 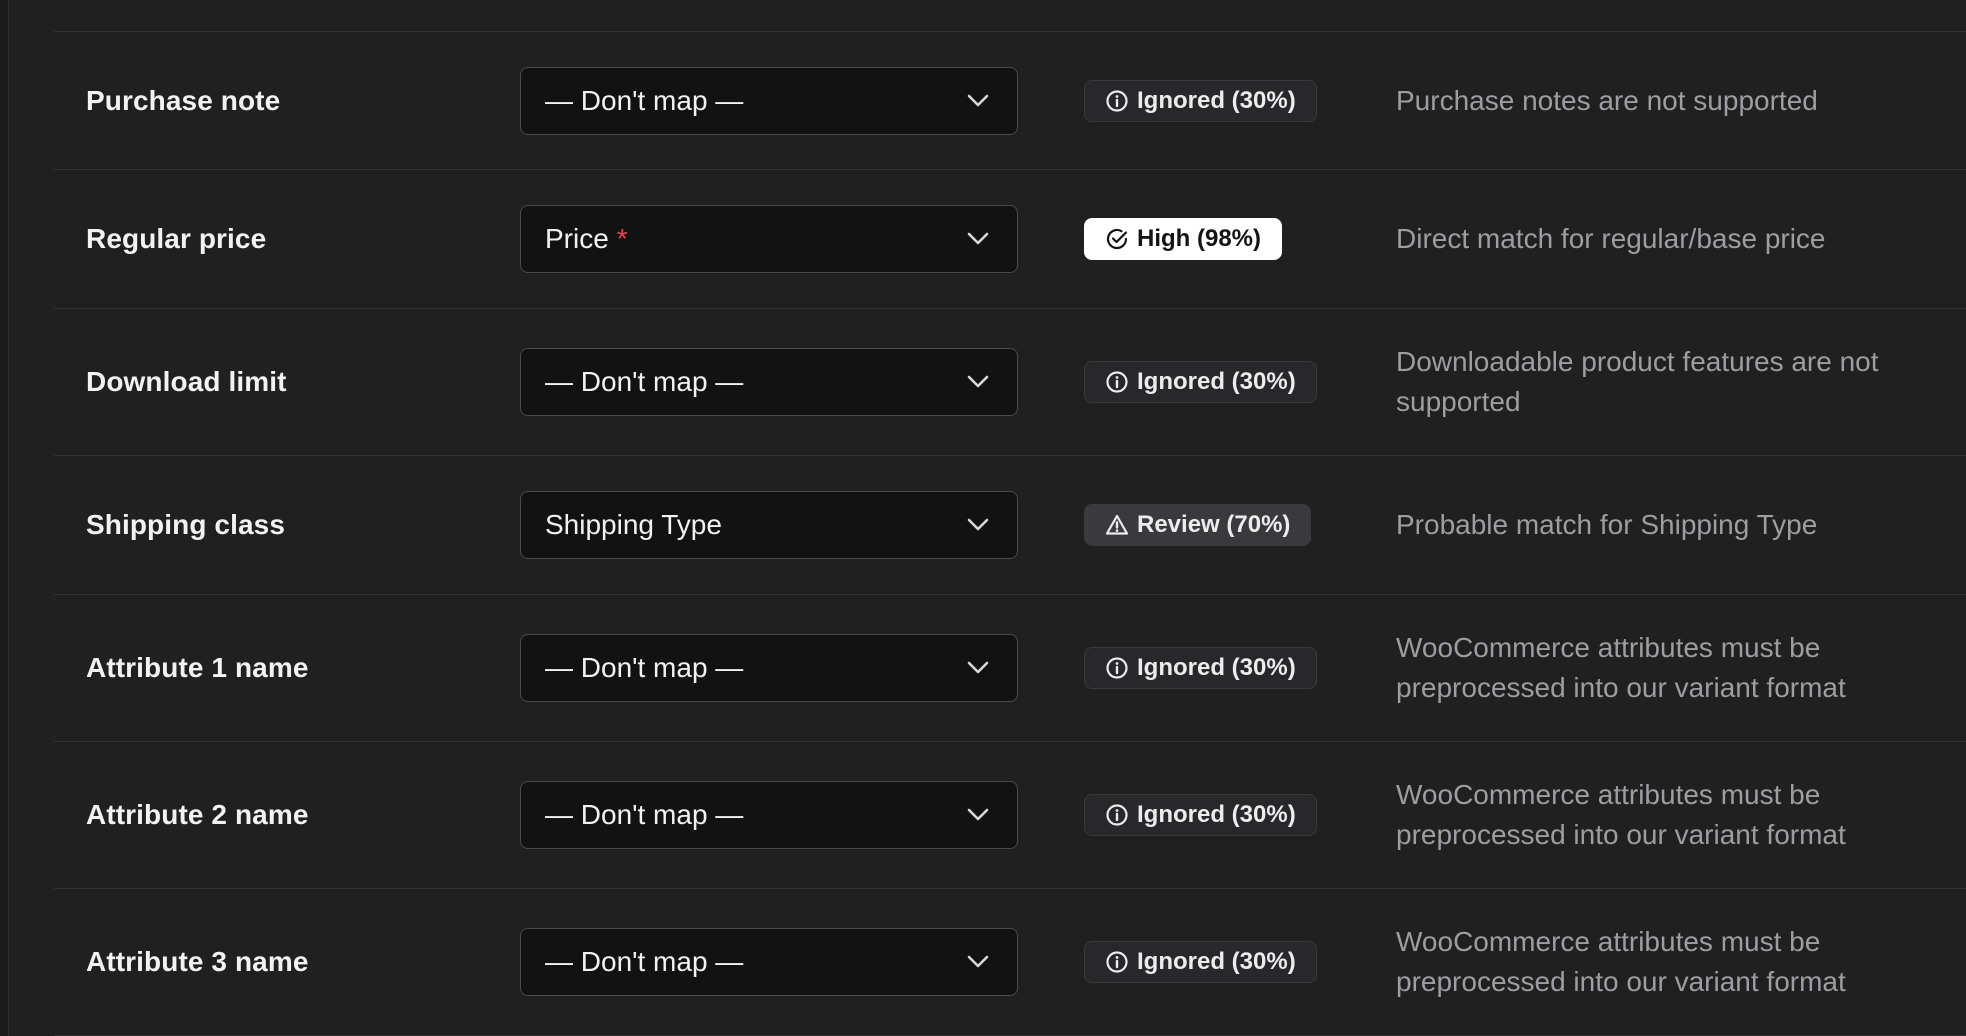 I want to click on warning-icon, so click(x=1117, y=524).